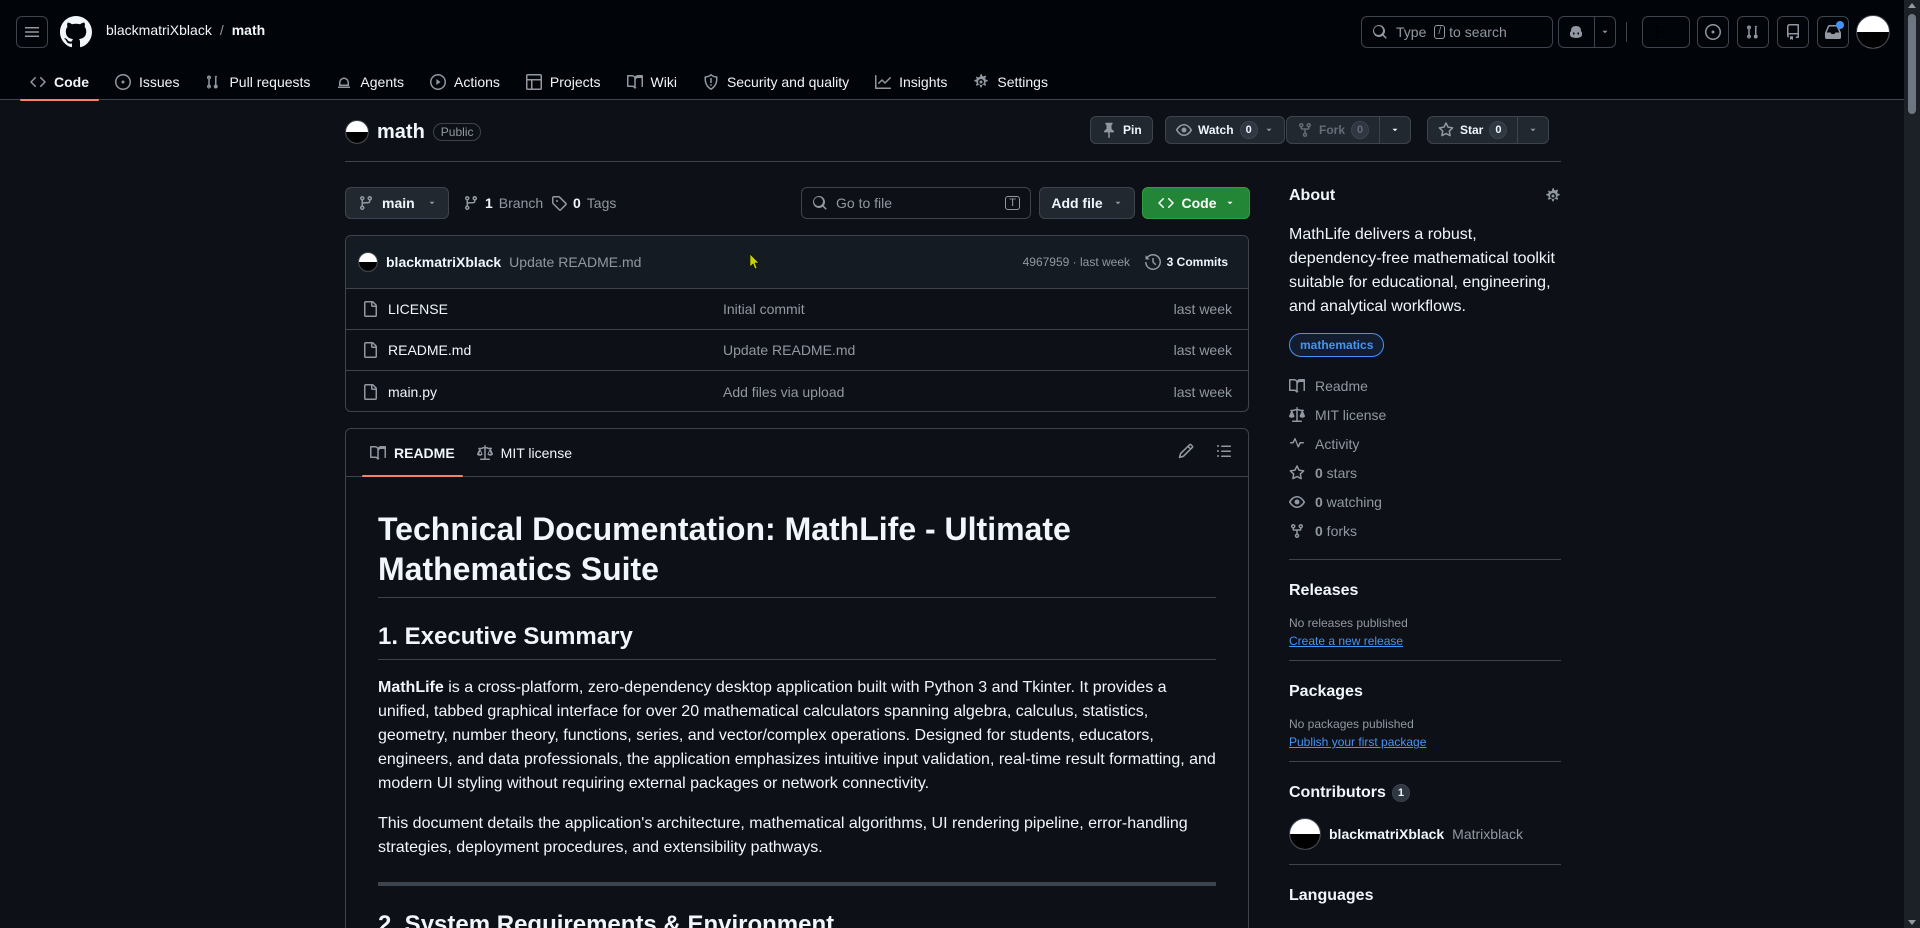 The height and width of the screenshot is (928, 1920). I want to click on go-to-file-placeholder: Go to file, so click(864, 203).